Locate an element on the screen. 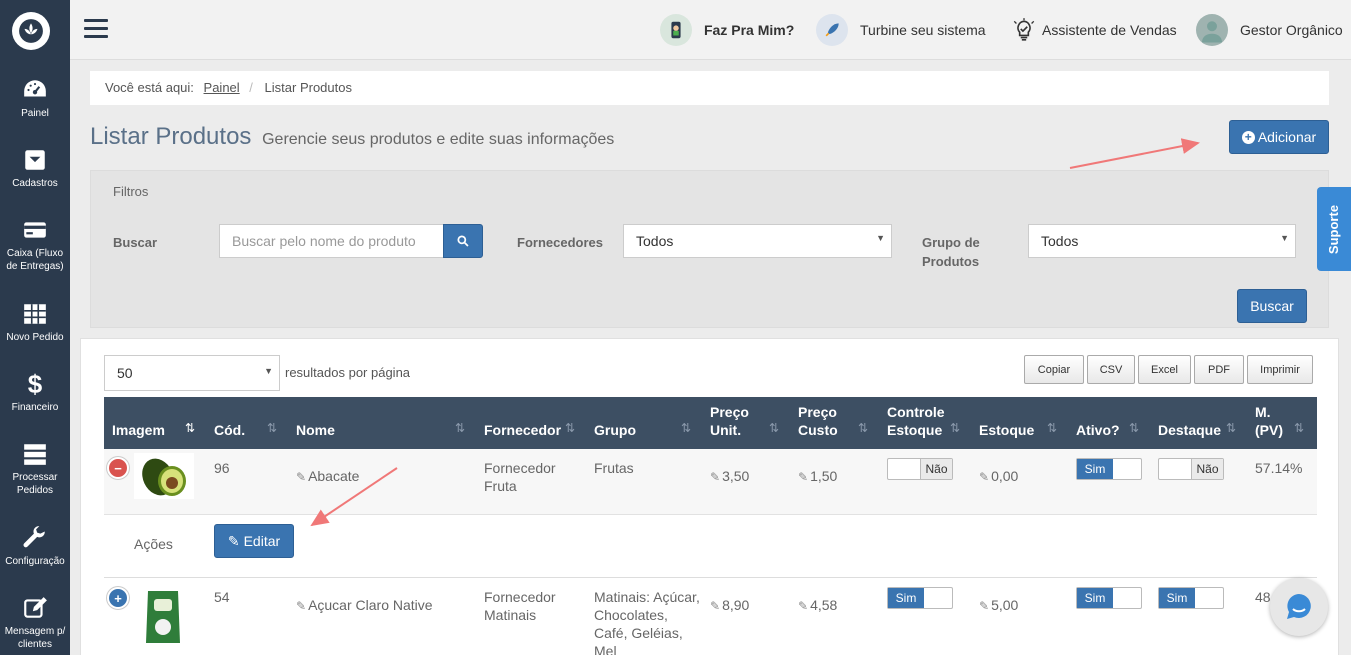 Image resolution: width=1351 pixels, height=655 pixels. chat-button is located at coordinates (1299, 607).